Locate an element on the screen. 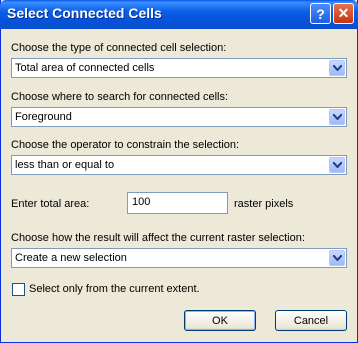 This screenshot has width=358, height=343. help-icon: ? is located at coordinates (320, 13).